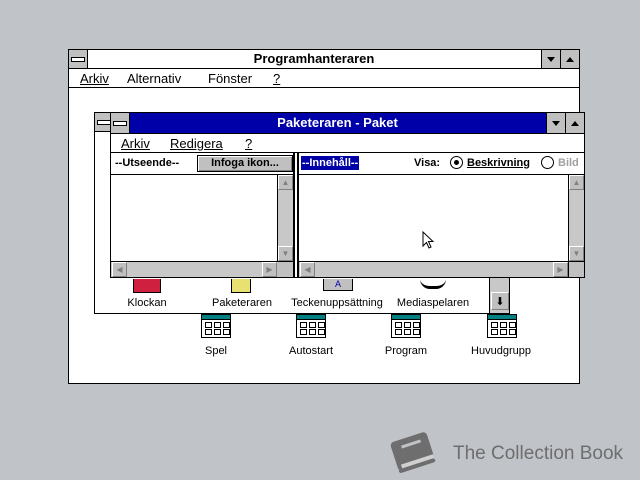 This screenshot has width=640, height=480. I want to click on packager-menu-redigera: Redigera, so click(196, 143).